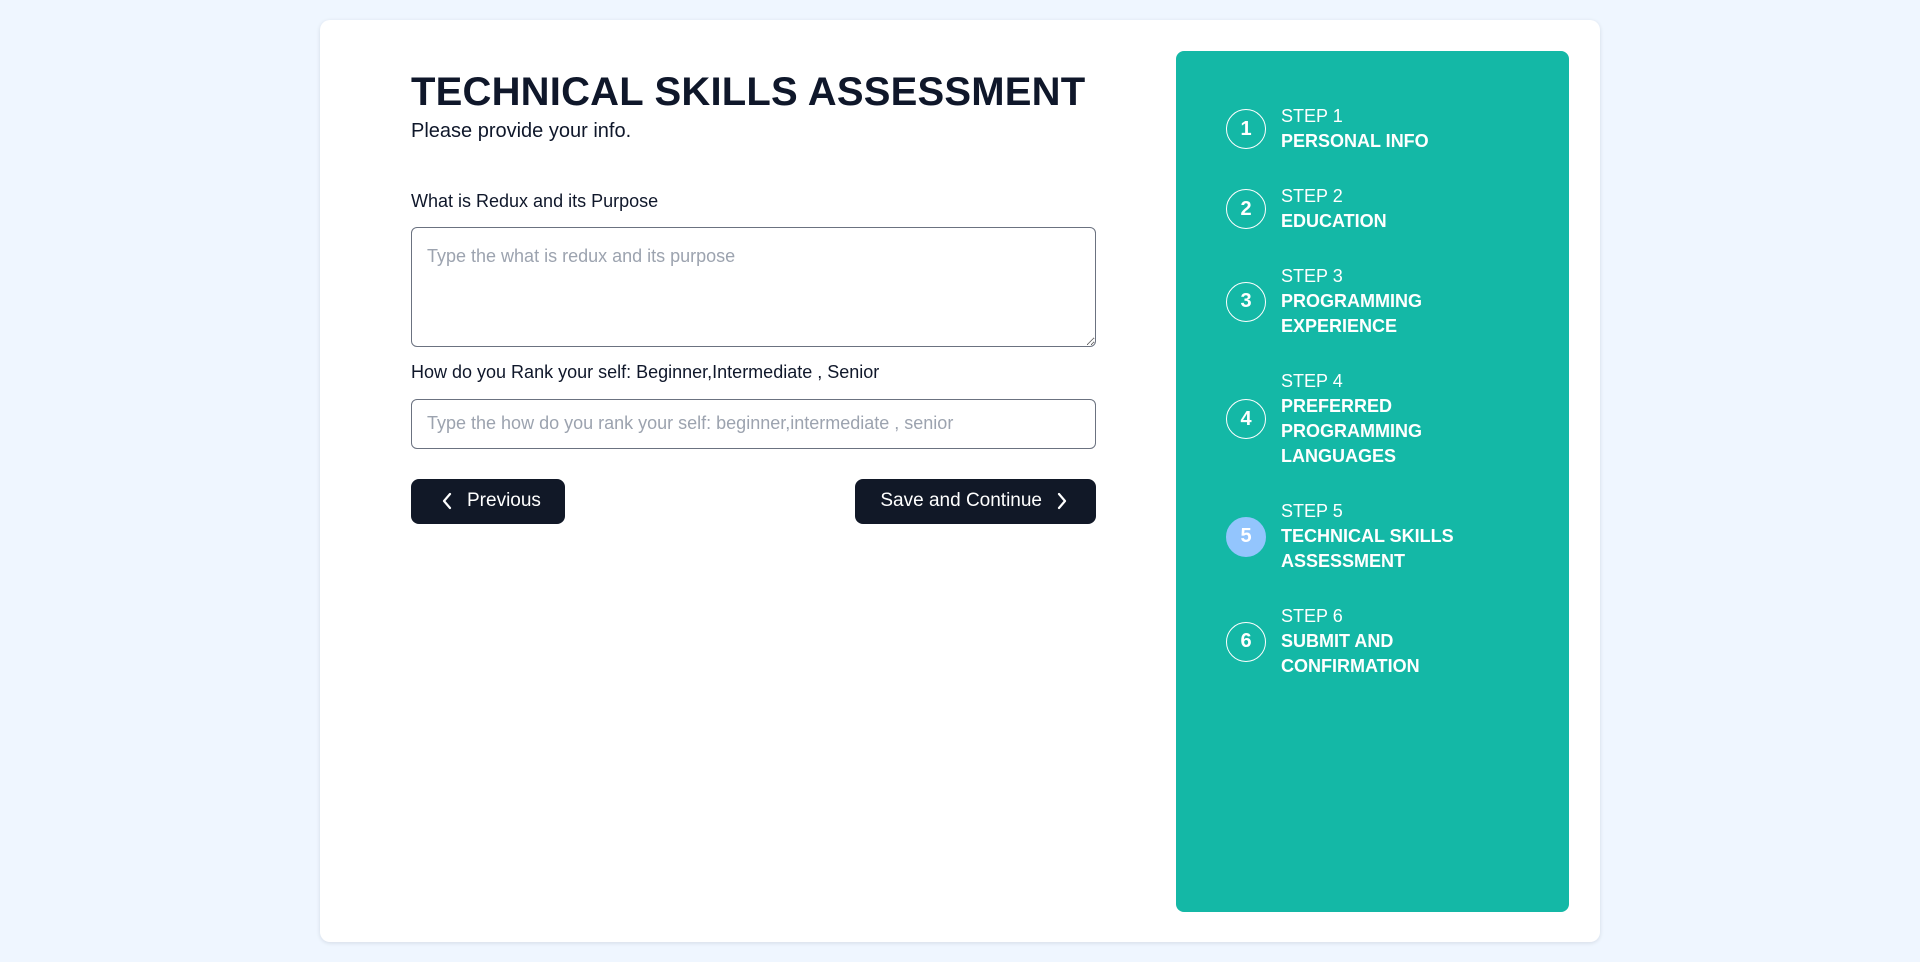  What do you see at coordinates (1246, 641) in the screenshot?
I see `step-number-badge: 6` at bounding box center [1246, 641].